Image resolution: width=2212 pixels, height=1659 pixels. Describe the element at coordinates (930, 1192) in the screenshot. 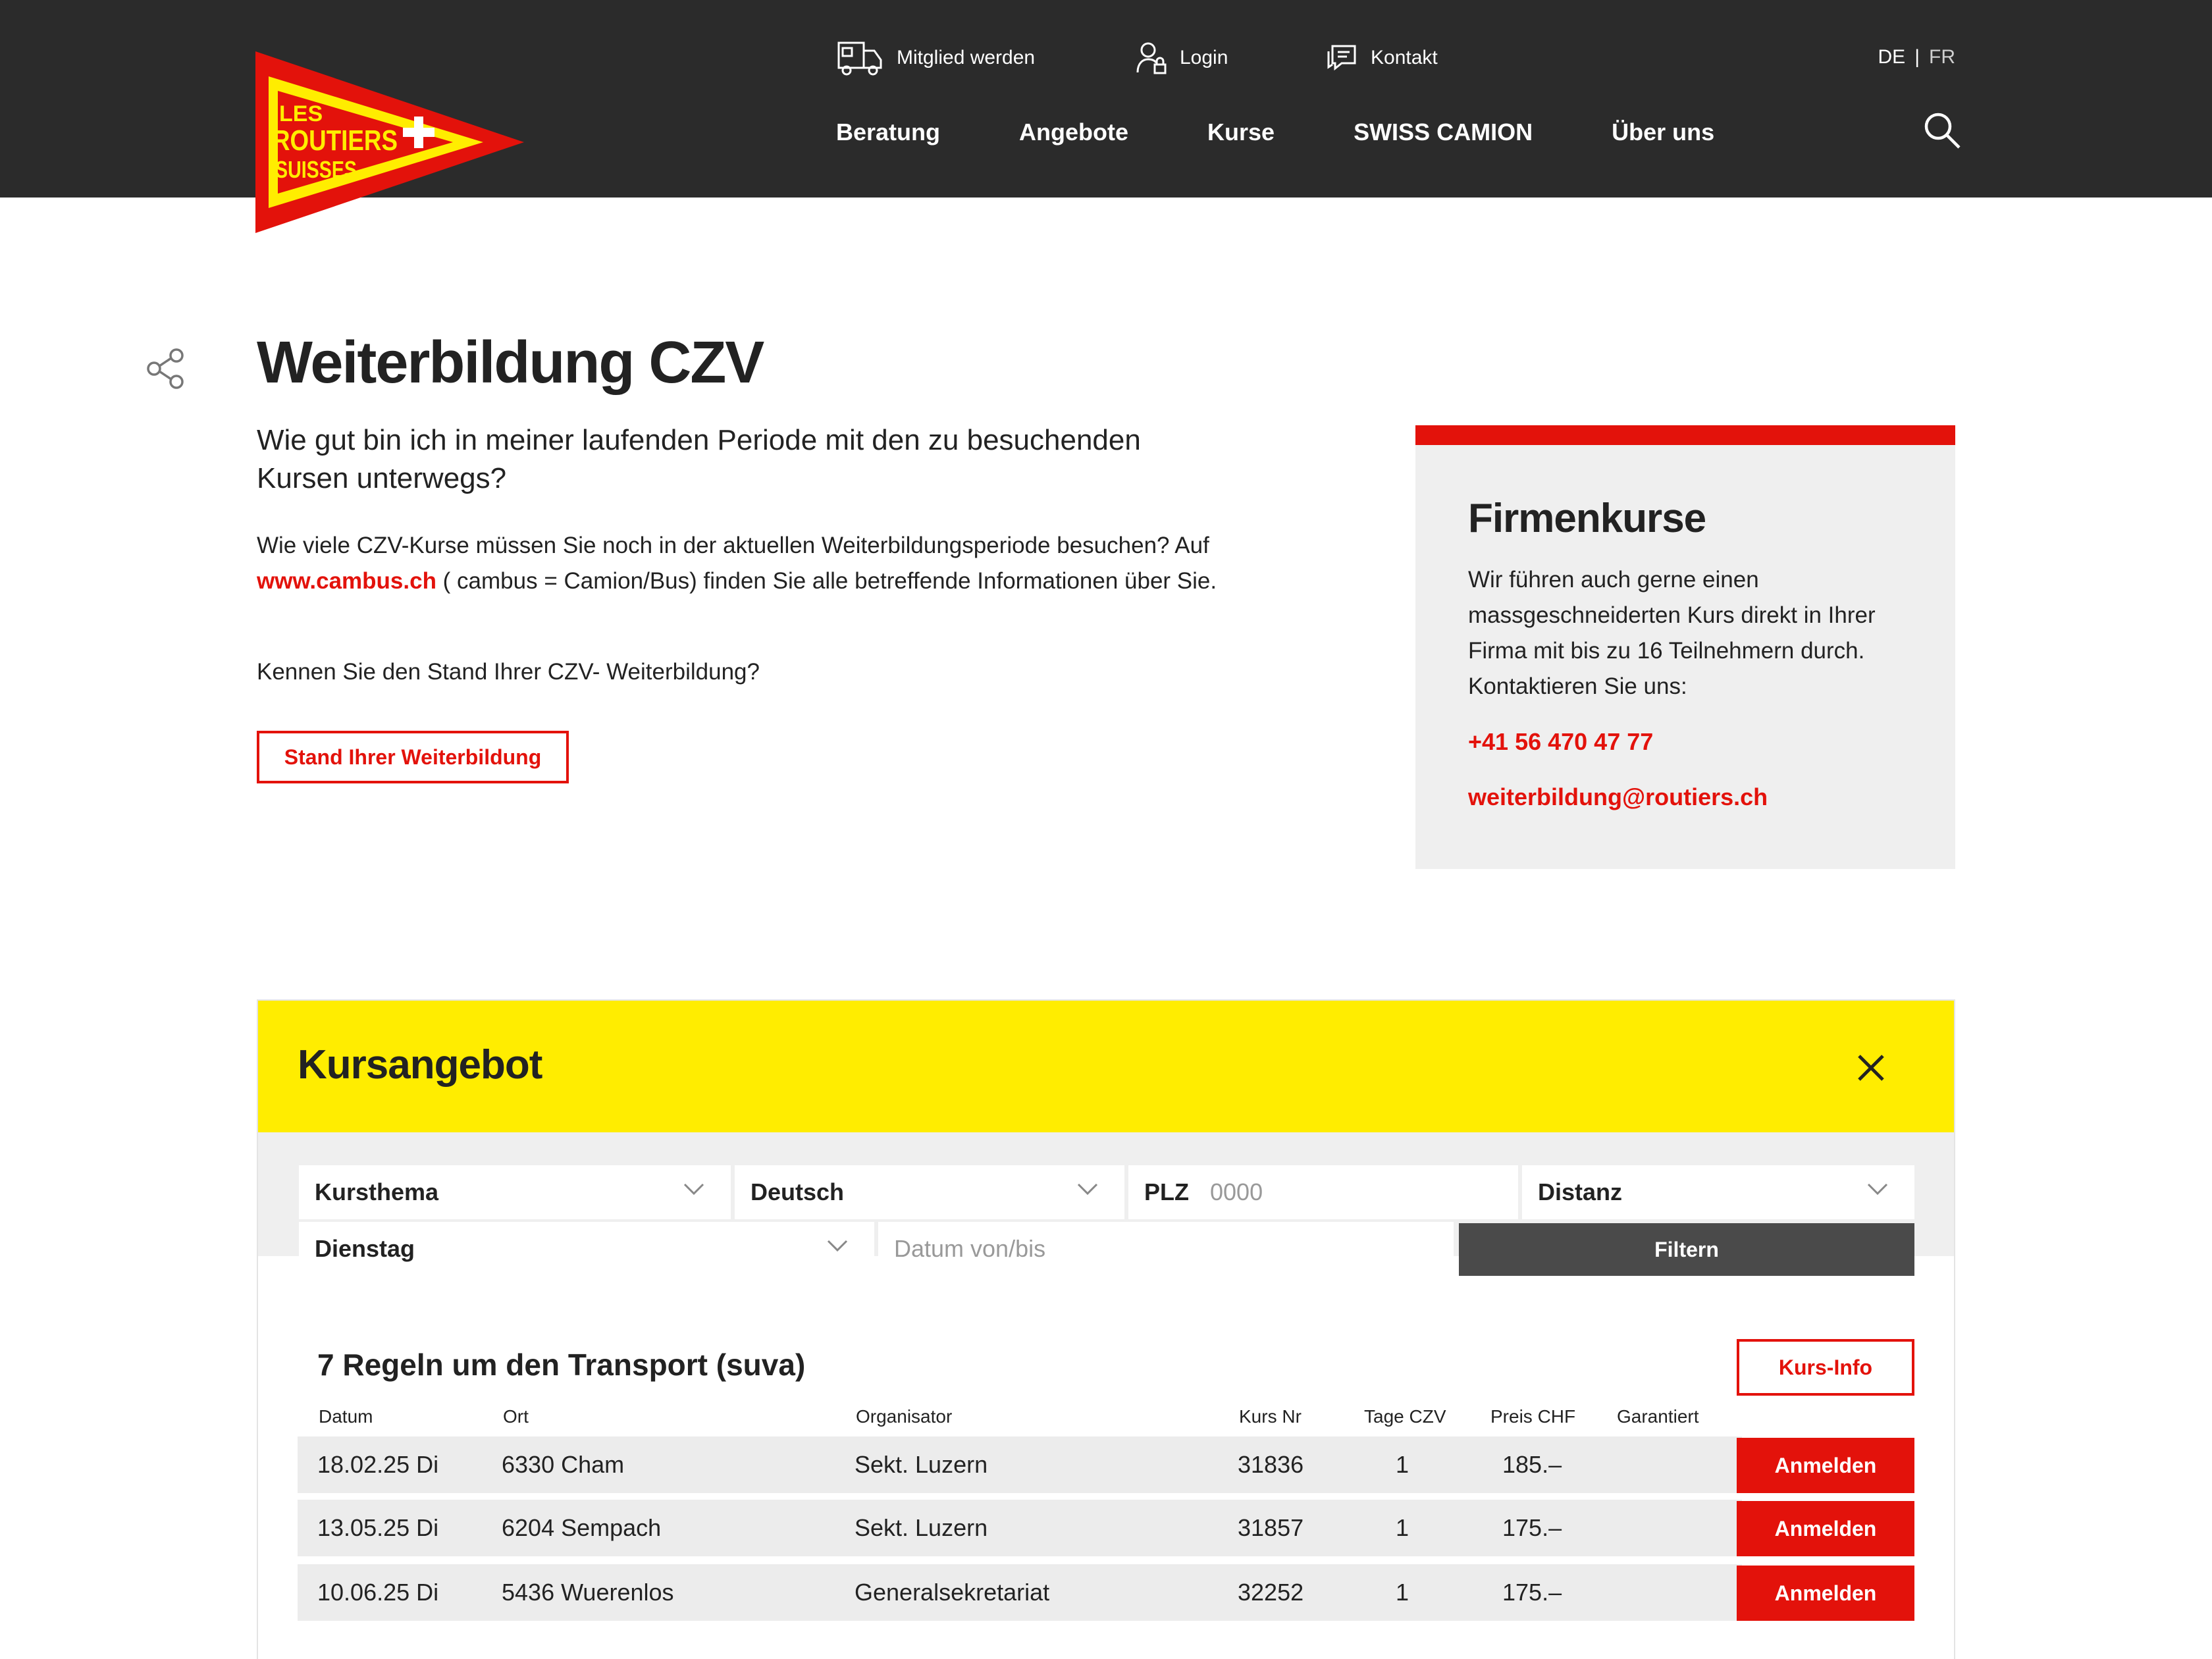

I see `language-select: Deutsch` at that location.